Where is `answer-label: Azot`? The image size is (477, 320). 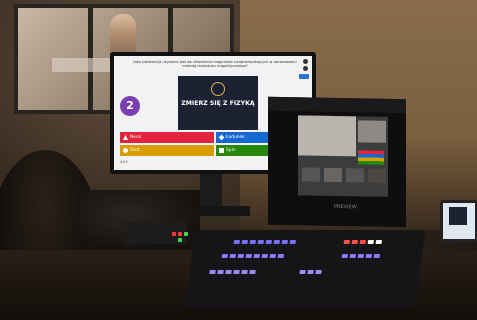 answer-label: Azot is located at coordinates (135, 150).